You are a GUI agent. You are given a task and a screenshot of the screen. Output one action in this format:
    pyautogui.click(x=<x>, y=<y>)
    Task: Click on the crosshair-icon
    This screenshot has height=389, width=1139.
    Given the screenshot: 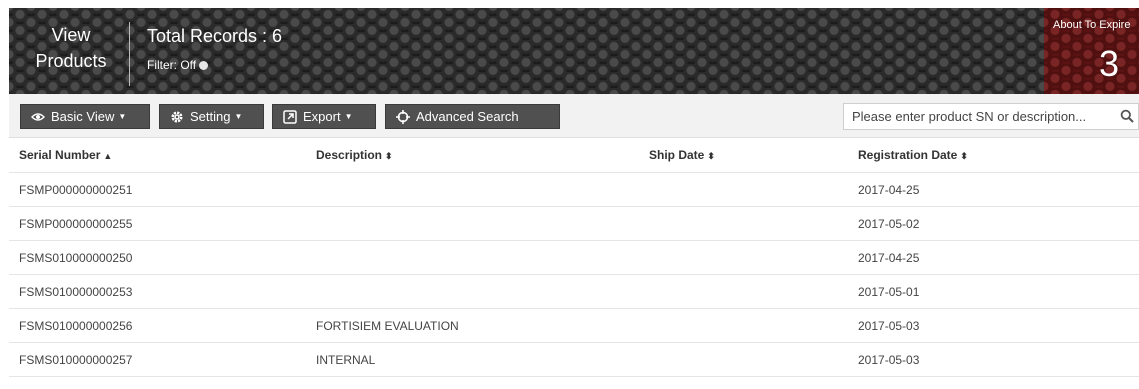 What is the action you would take?
    pyautogui.click(x=403, y=116)
    